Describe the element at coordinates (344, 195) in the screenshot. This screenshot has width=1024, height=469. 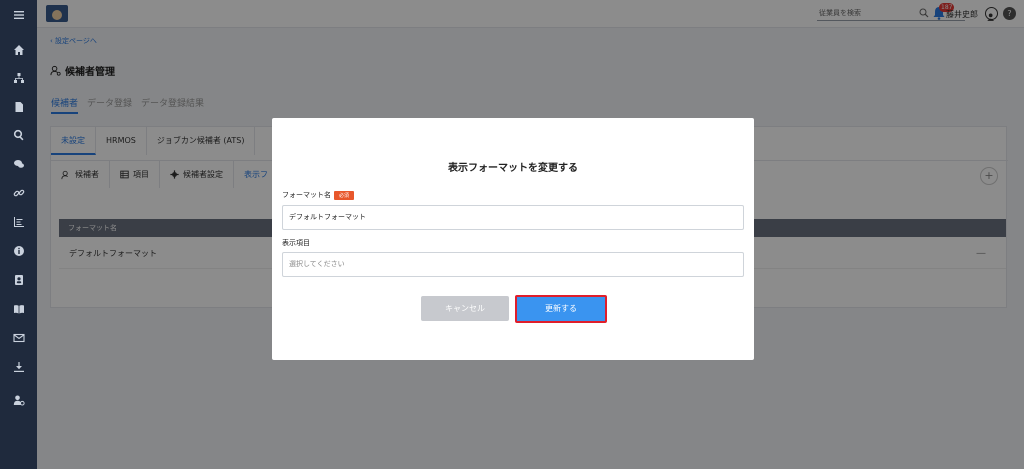
I see `required-badge: 必須` at that location.